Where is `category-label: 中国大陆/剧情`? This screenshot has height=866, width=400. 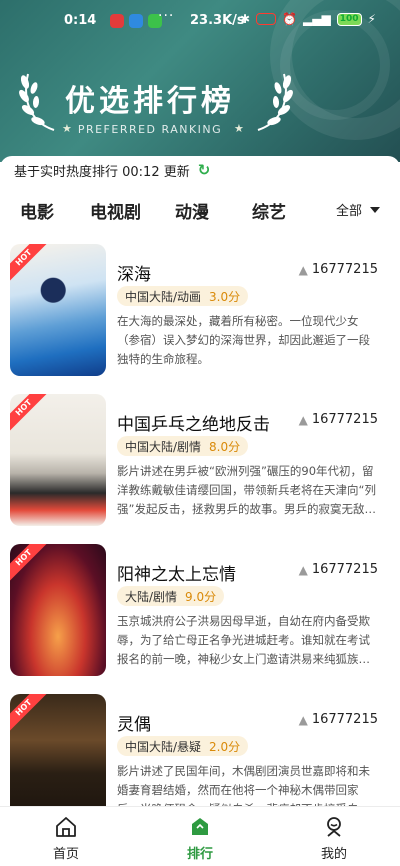 category-label: 中国大陆/剧情 is located at coordinates (163, 446).